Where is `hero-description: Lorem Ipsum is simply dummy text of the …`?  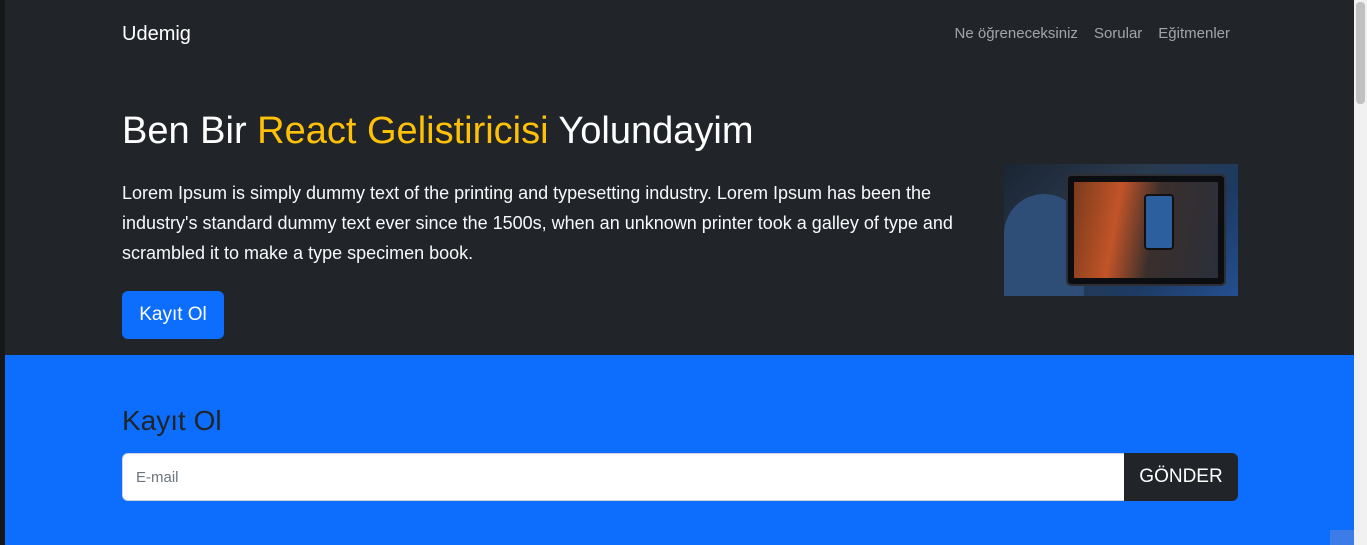
hero-description: Lorem Ipsum is simply dummy text of the … is located at coordinates (537, 223).